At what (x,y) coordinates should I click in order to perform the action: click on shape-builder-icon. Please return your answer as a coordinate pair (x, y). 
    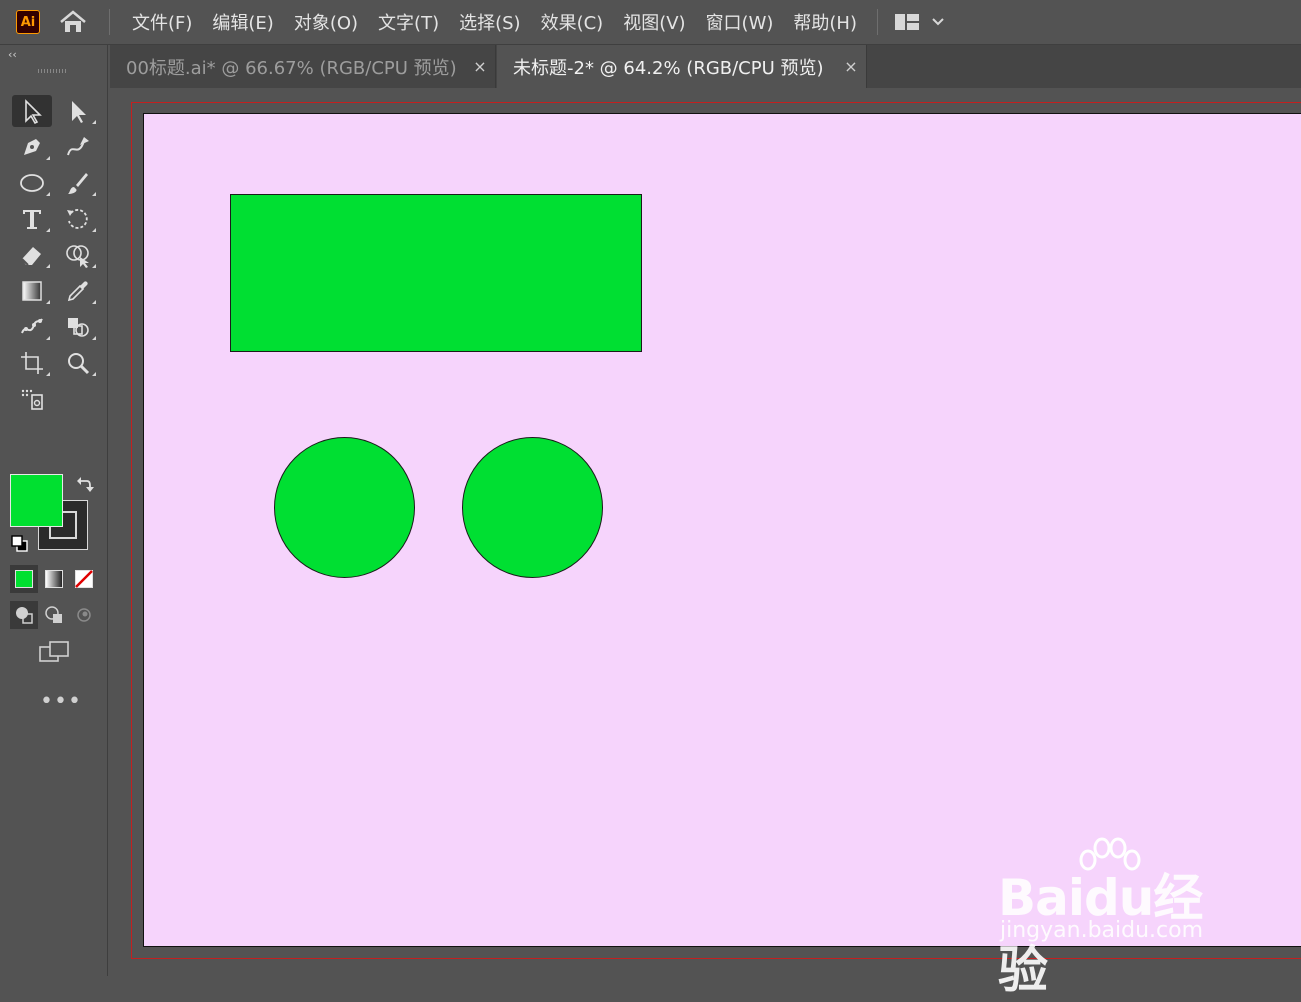
    Looking at the image, I should click on (77, 256).